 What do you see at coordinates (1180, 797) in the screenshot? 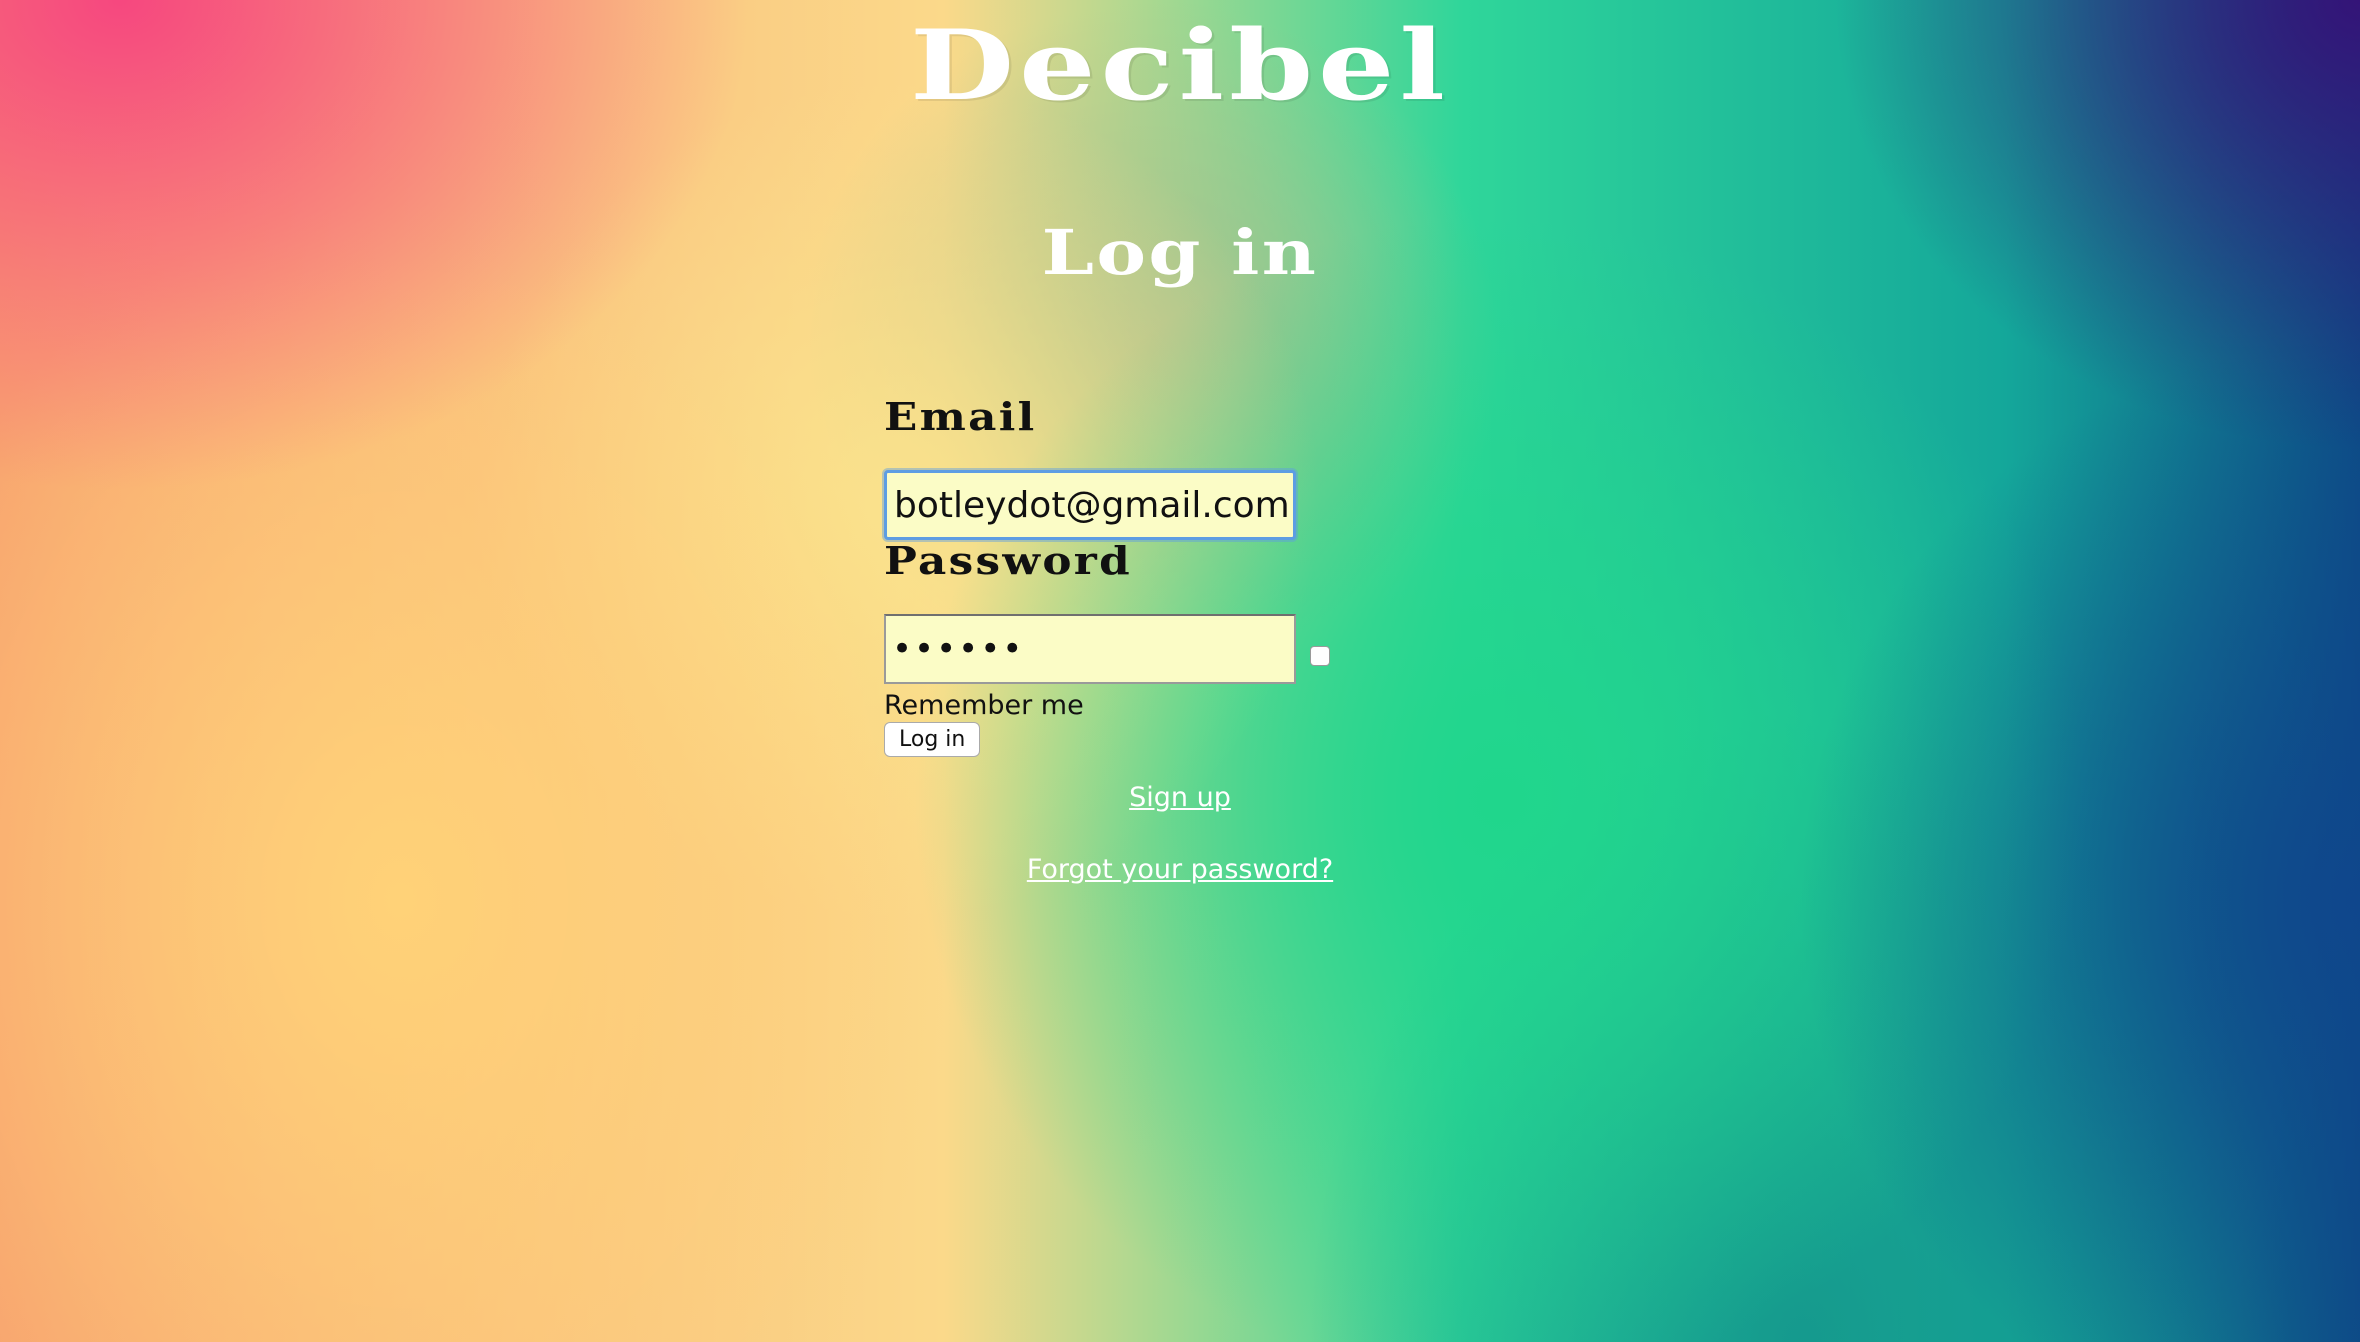
I see `sign-up-link: Sign up` at bounding box center [1180, 797].